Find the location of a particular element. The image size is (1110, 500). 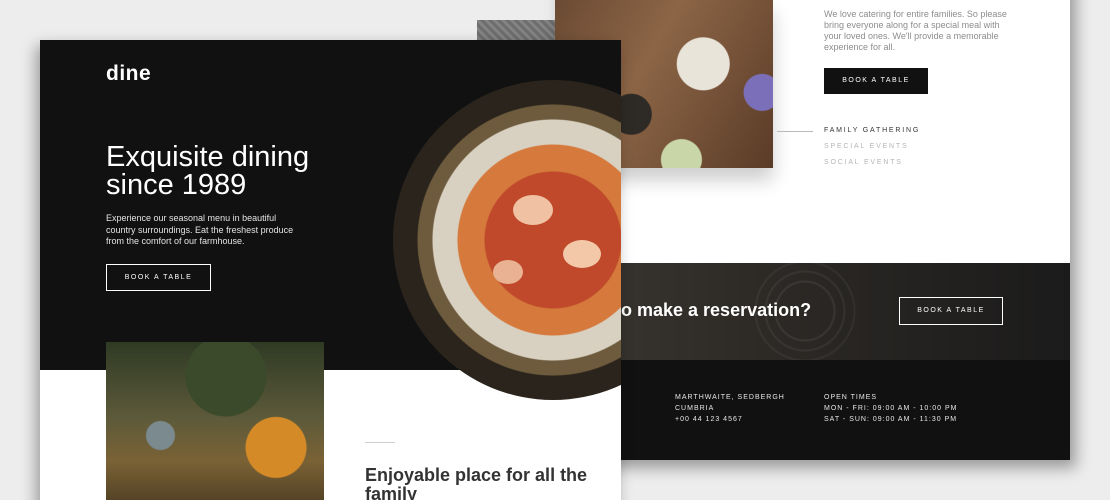

footer-address-line2: CUMBRIA is located at coordinates (695, 408).